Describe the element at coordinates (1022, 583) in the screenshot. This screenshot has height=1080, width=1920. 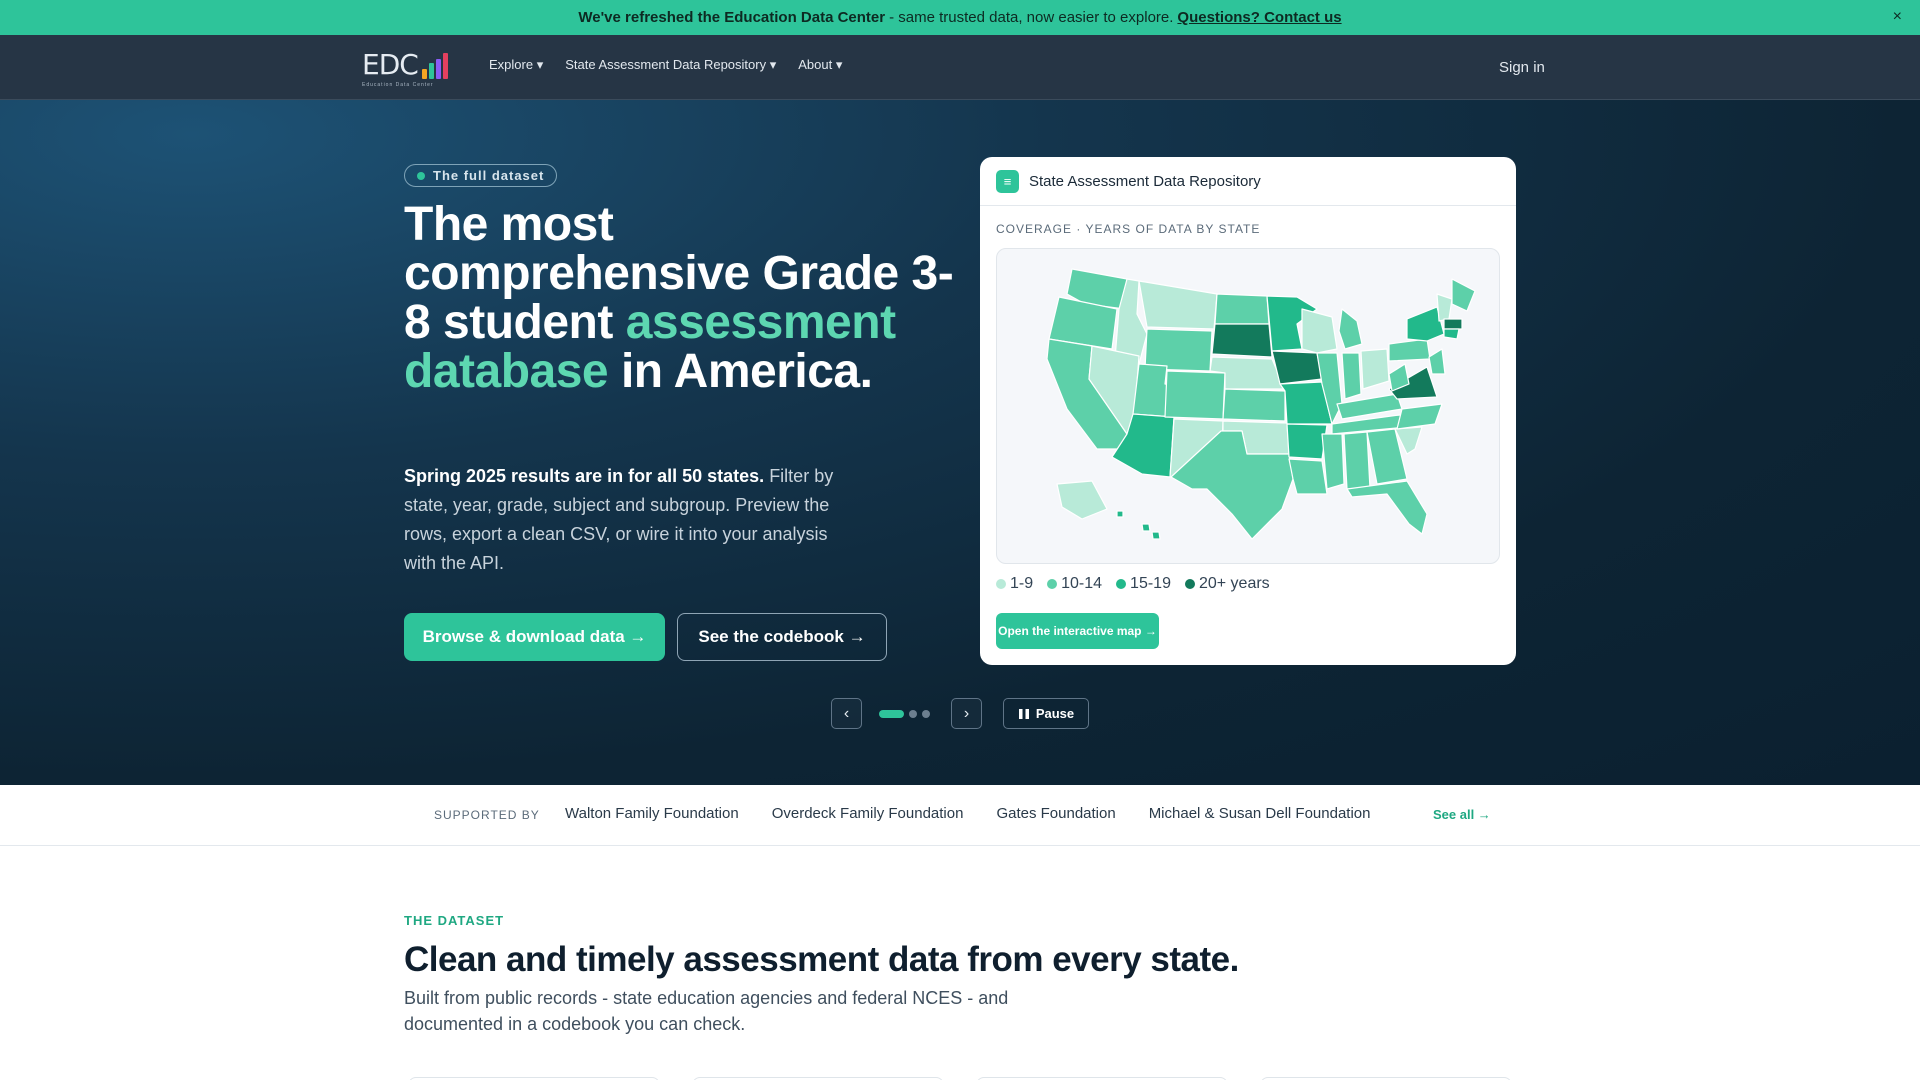
I see `legend-label: 1-9` at that location.